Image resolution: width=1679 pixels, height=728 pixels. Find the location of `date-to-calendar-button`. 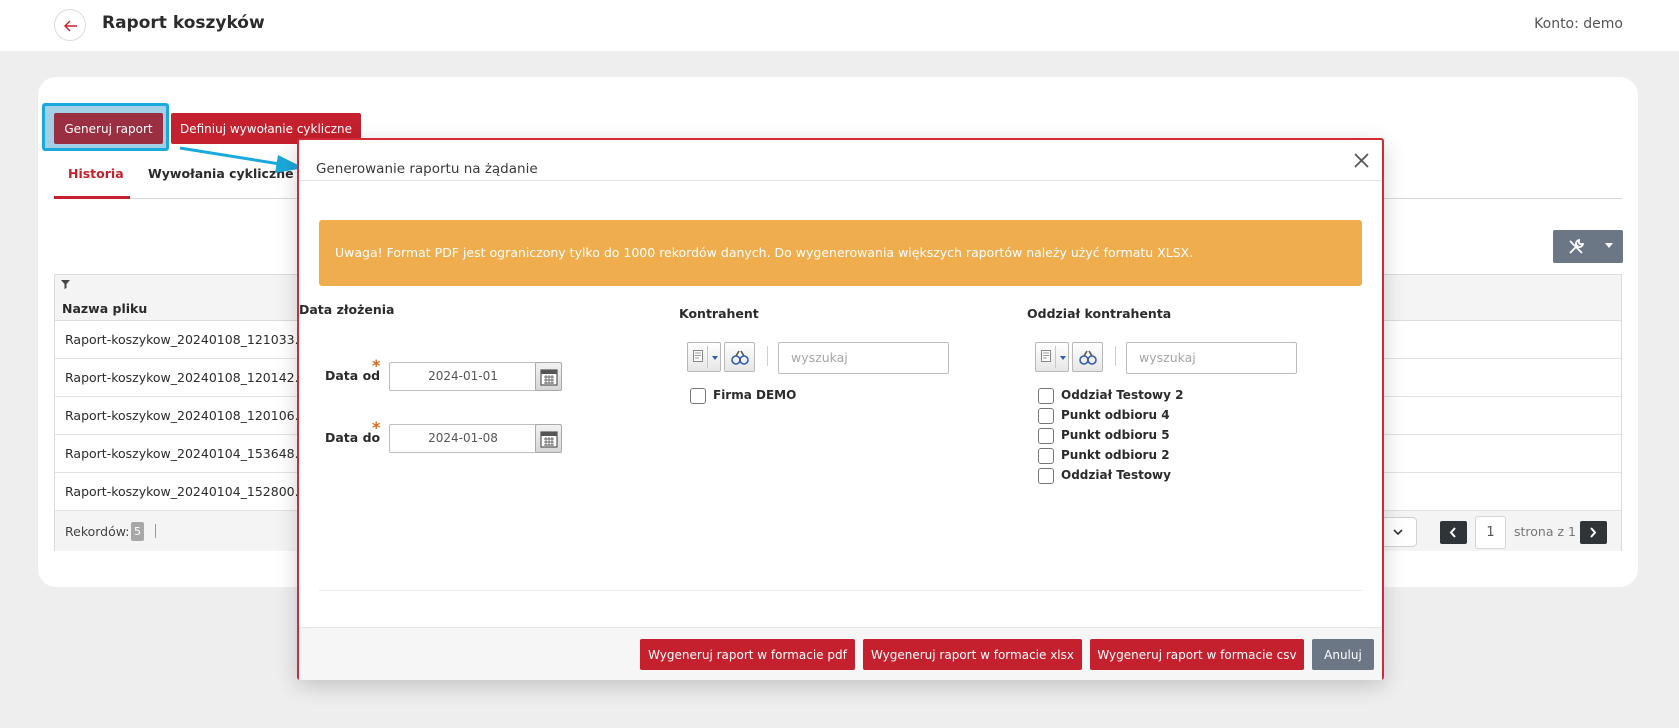

date-to-calendar-button is located at coordinates (548, 438).